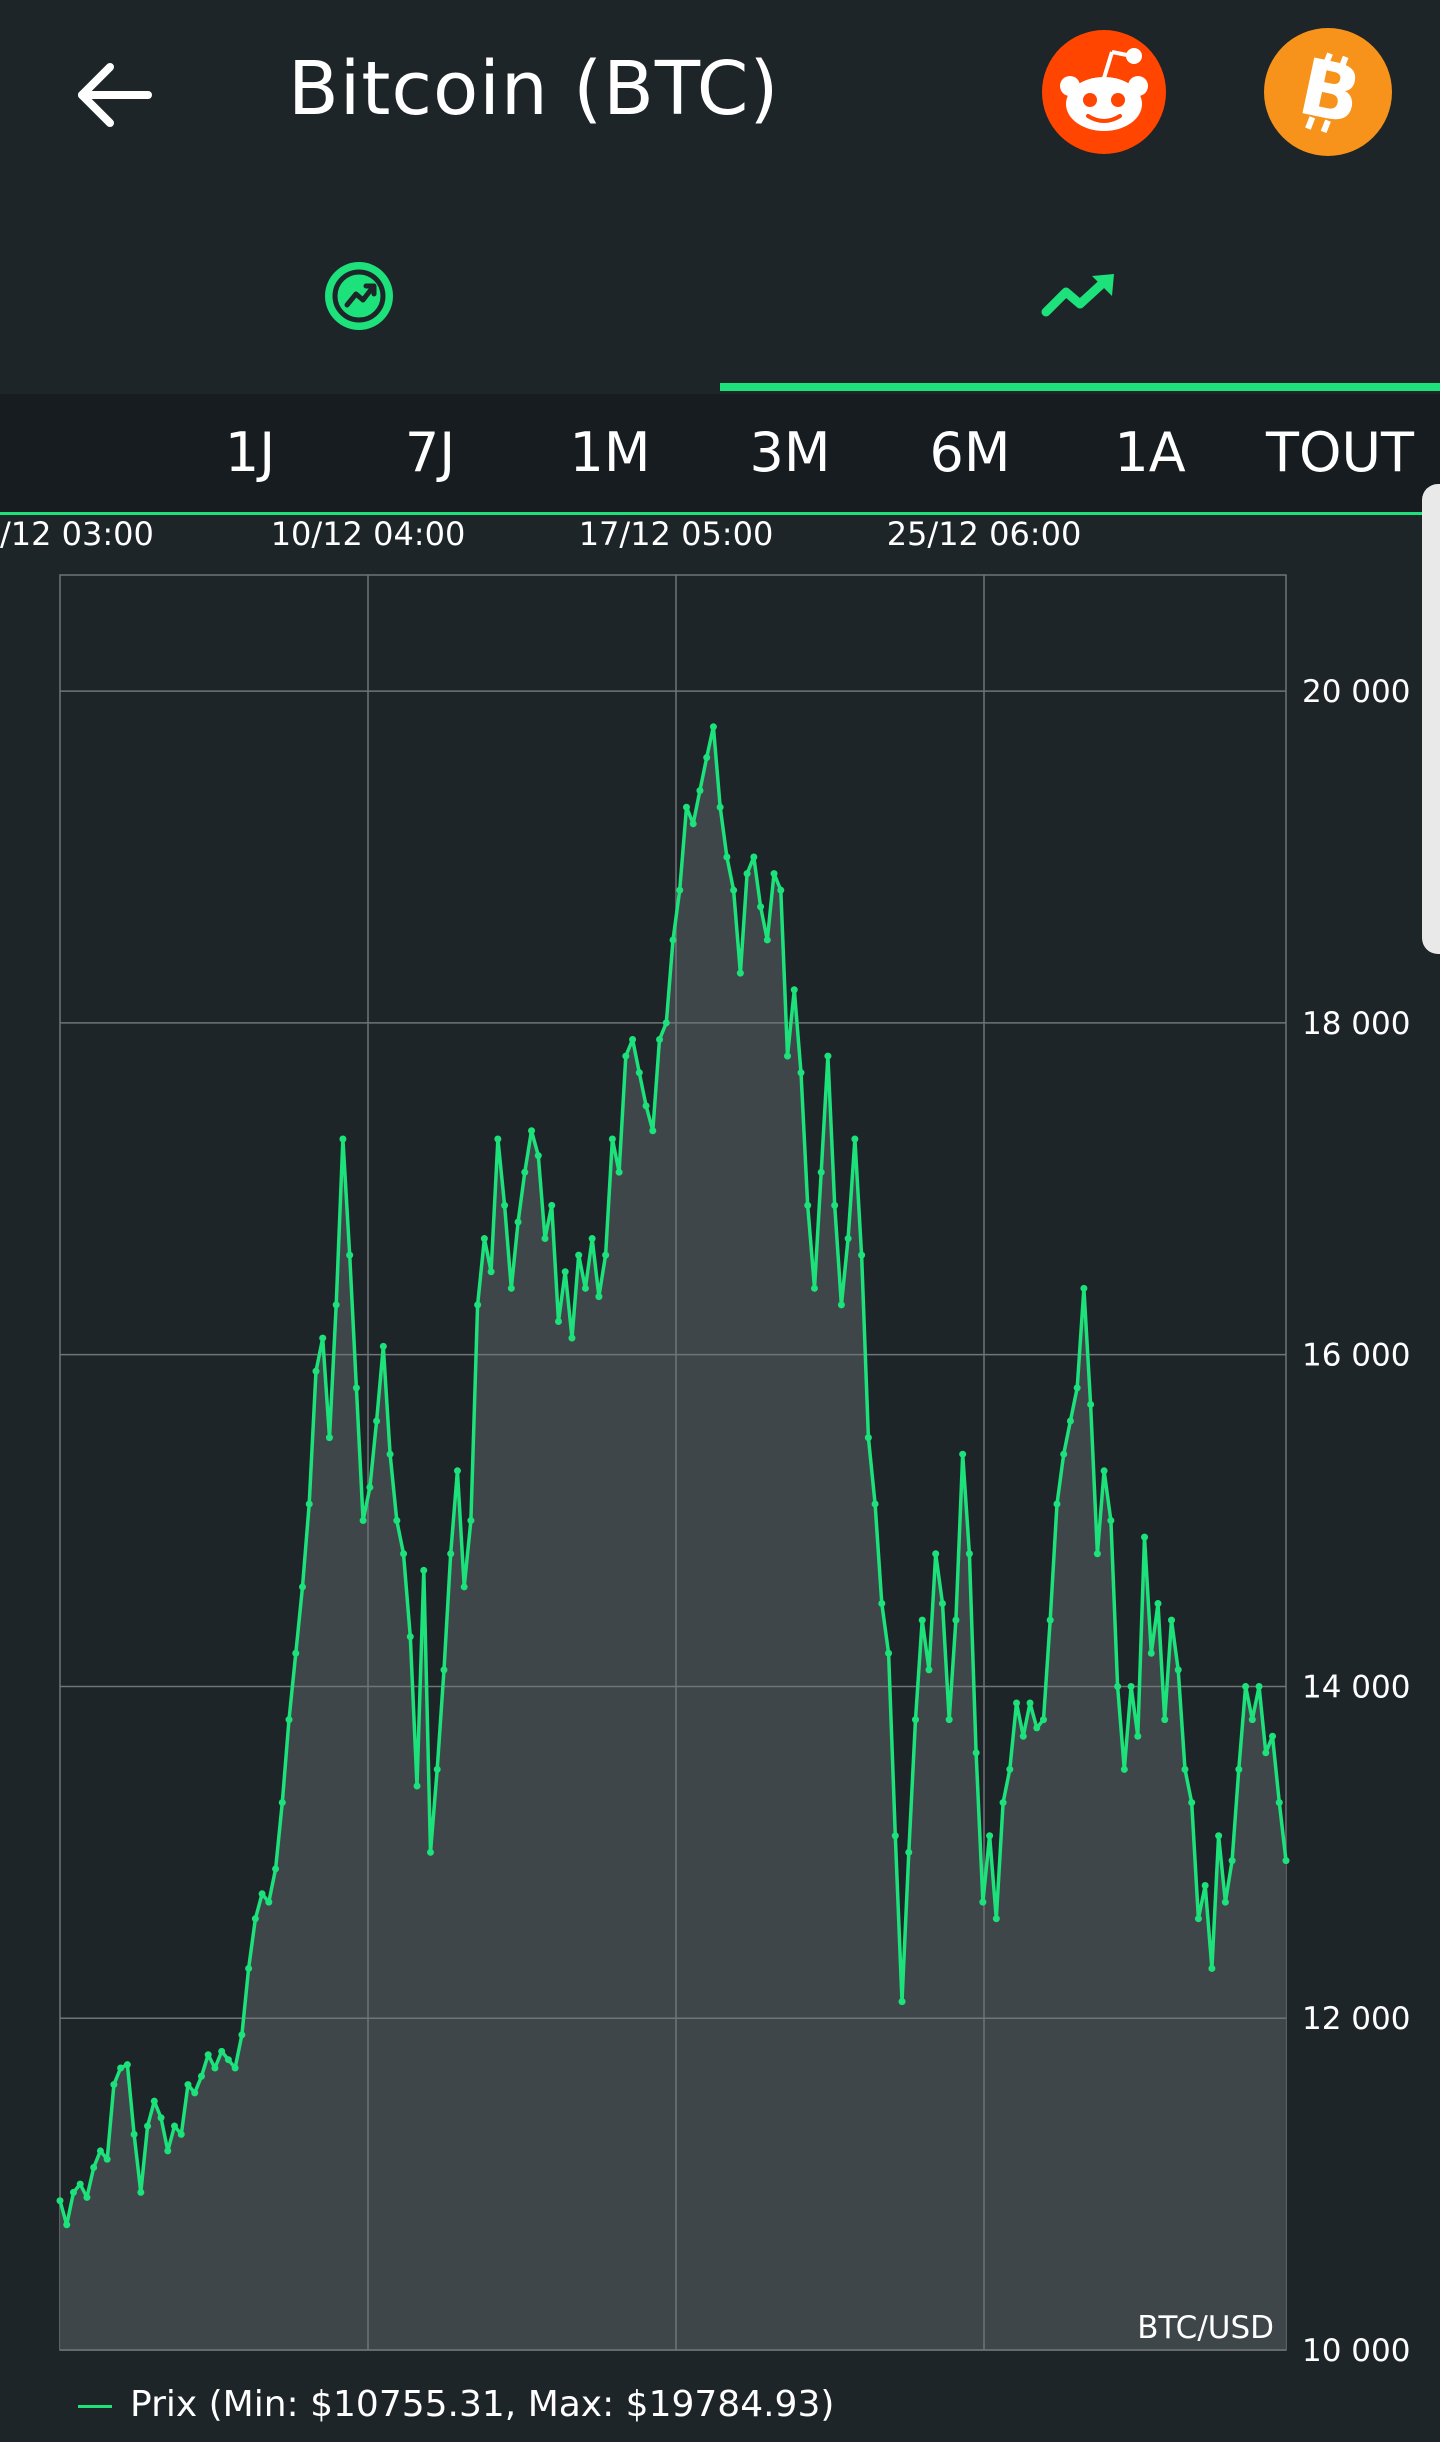 The width and height of the screenshot is (1440, 2442). Describe the element at coordinates (1150, 453) in the screenshot. I see `range-1a-button: 1A` at that location.